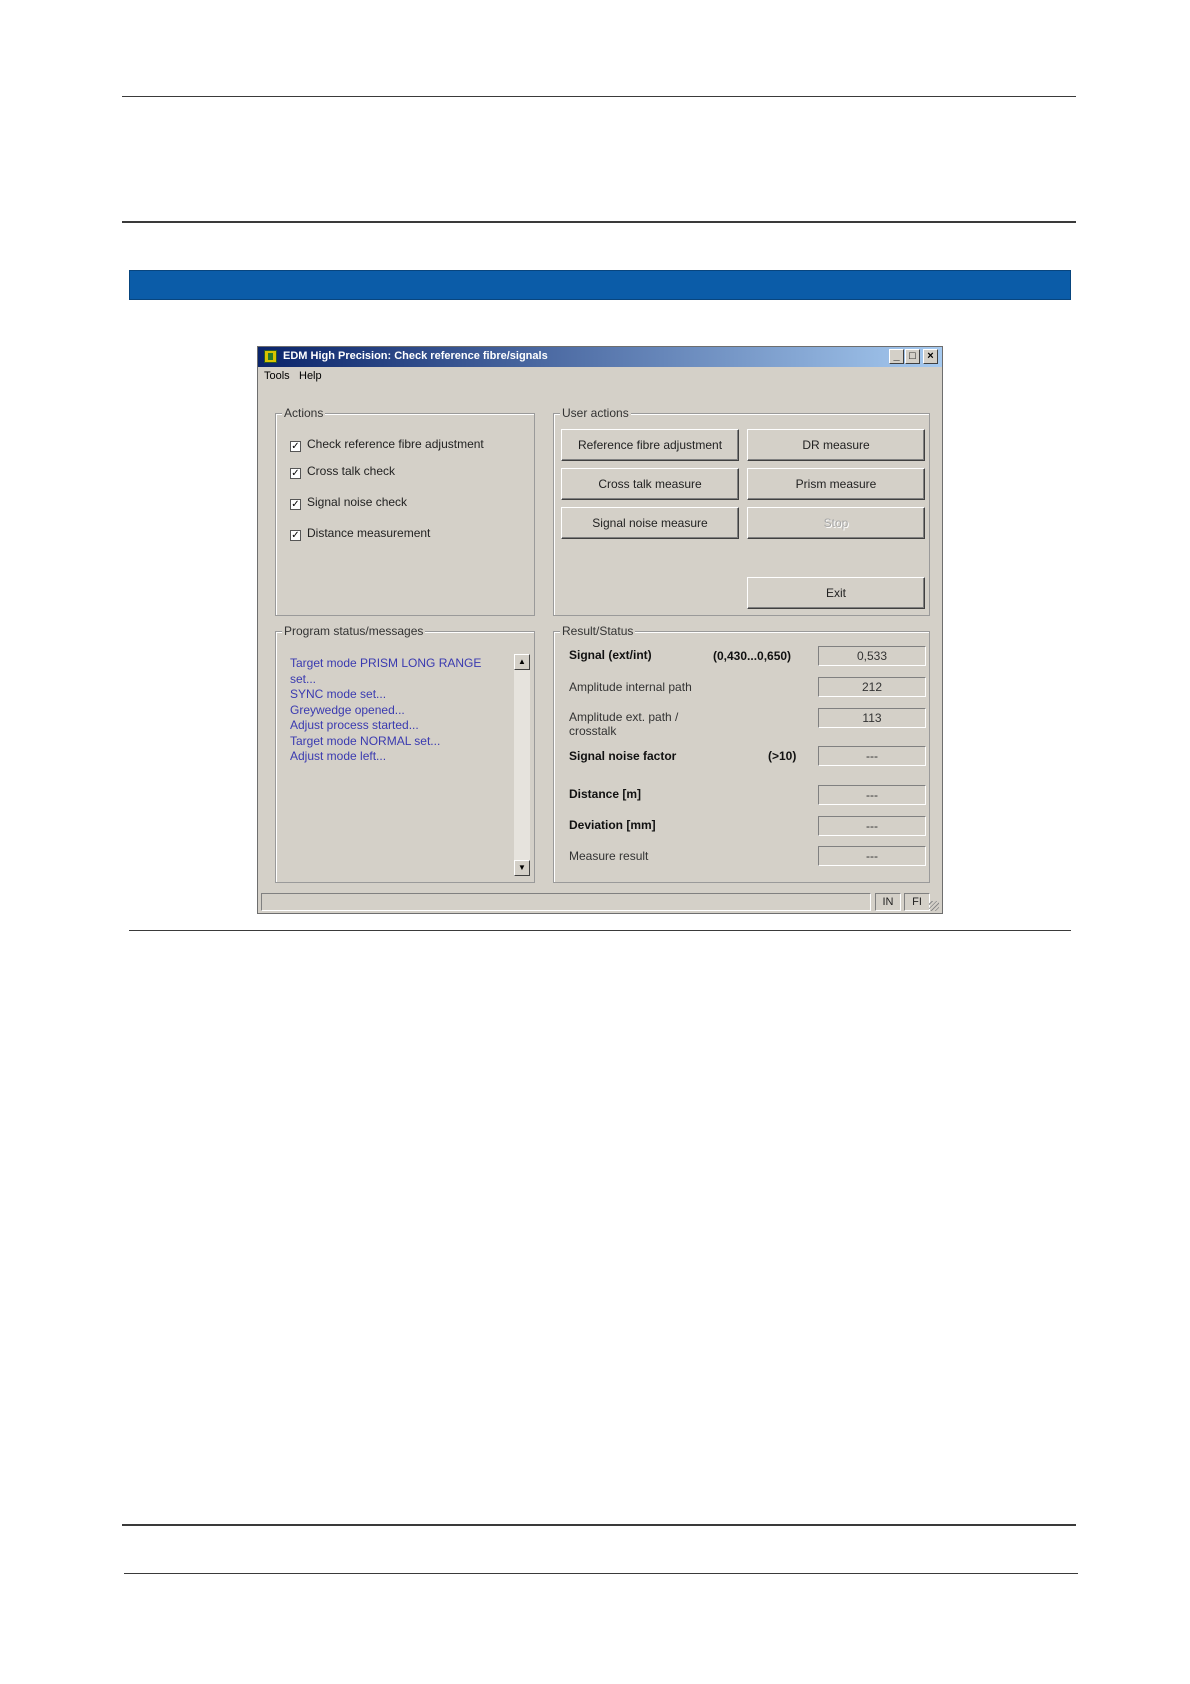 This screenshot has height=1684, width=1190. Describe the element at coordinates (600, 377) in the screenshot. I see `menu-bar: Tools Help` at that location.